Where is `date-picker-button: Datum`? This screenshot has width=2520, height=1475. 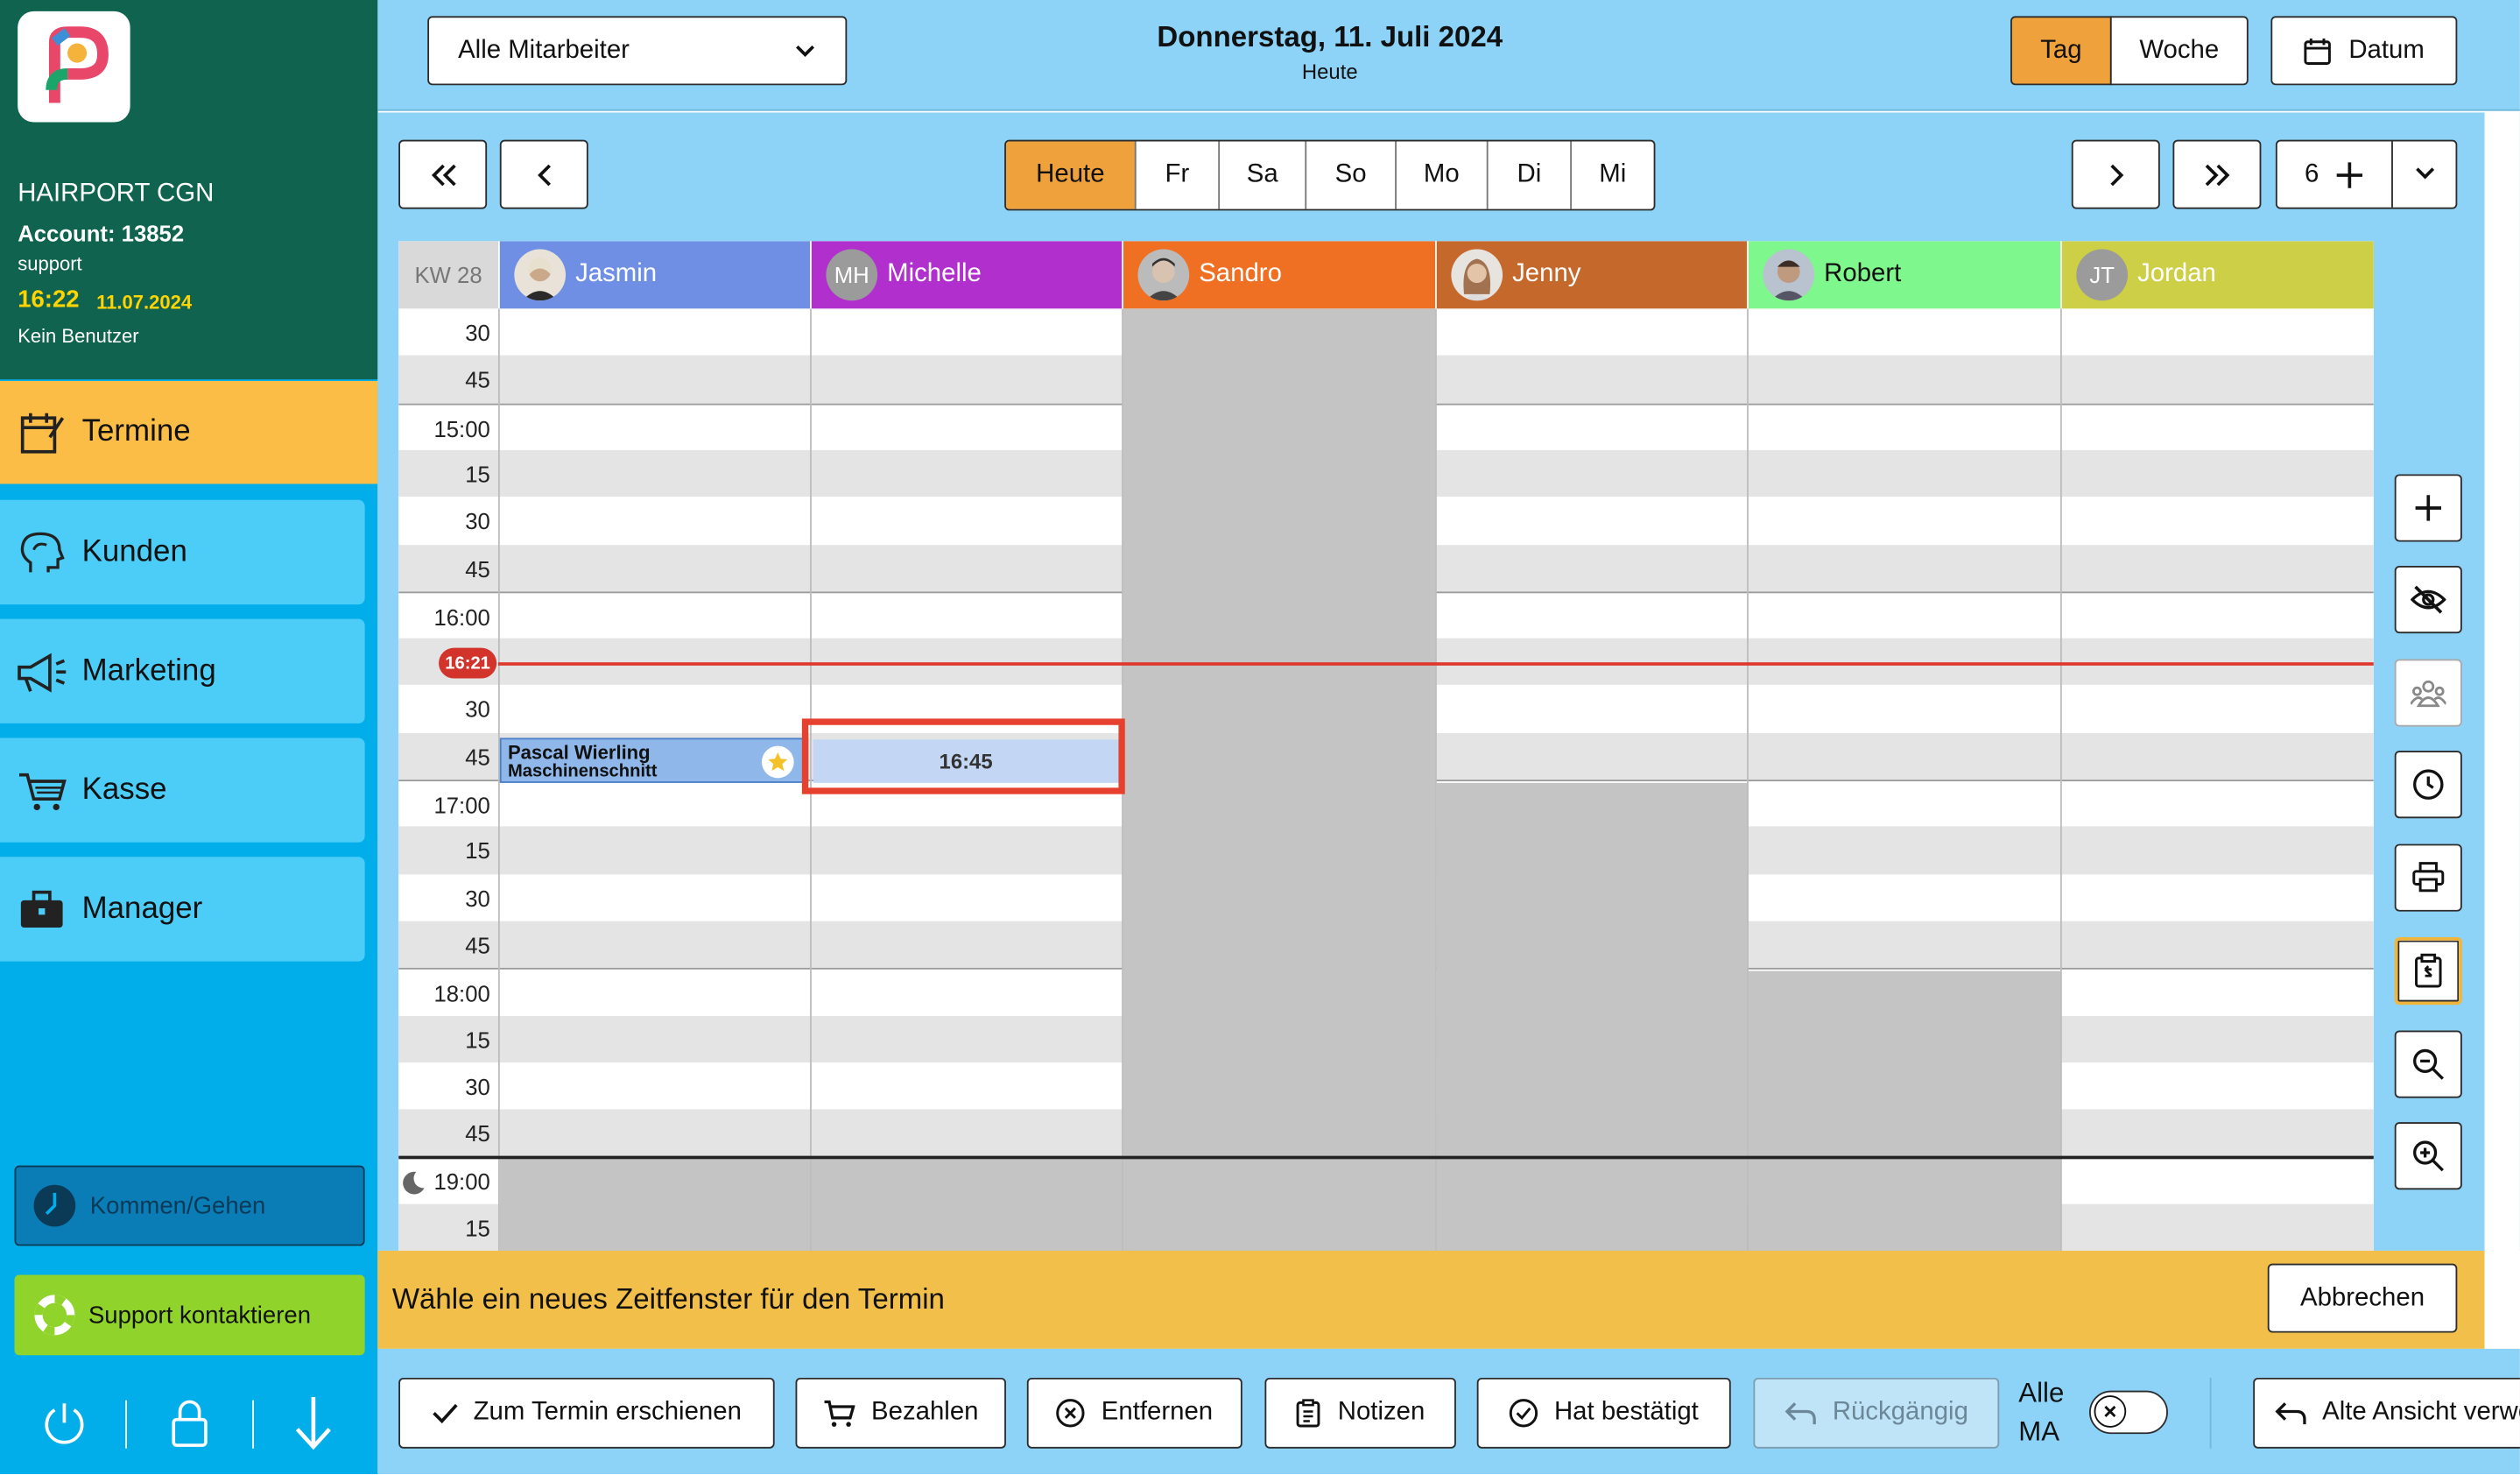 date-picker-button: Datum is located at coordinates (2364, 51).